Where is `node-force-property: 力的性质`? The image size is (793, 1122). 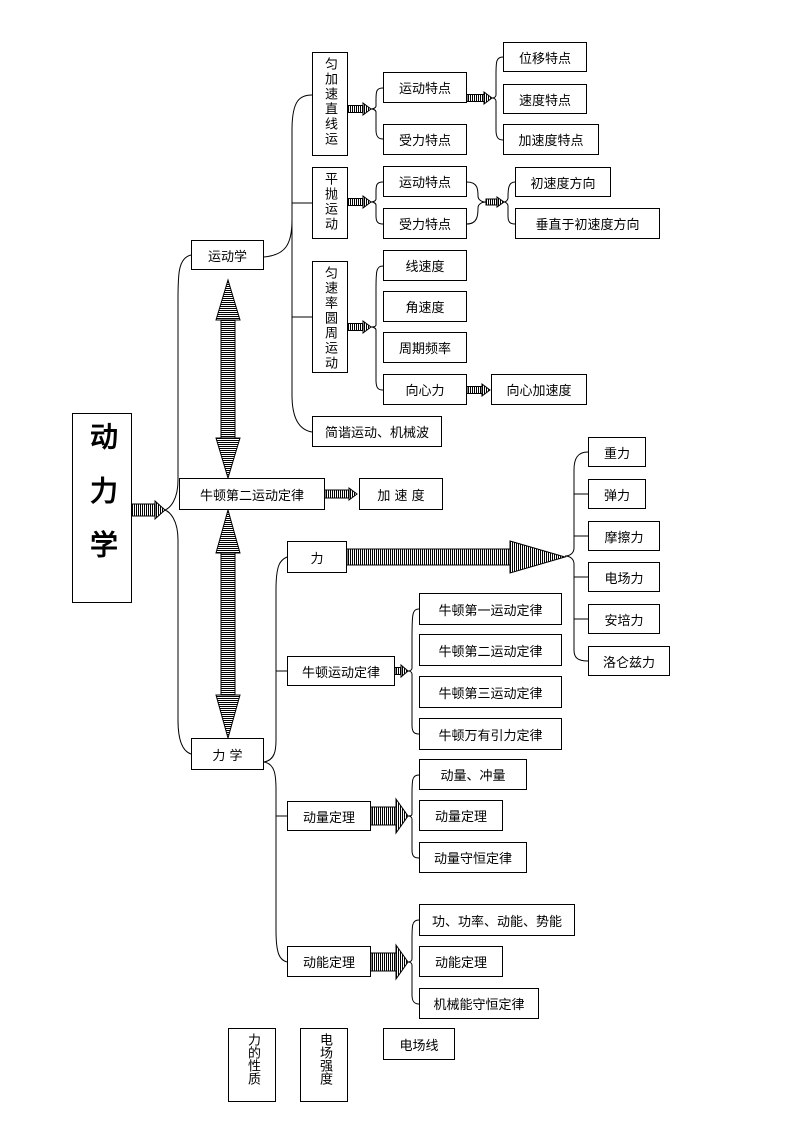 node-force-property: 力的性质 is located at coordinates (252, 1065).